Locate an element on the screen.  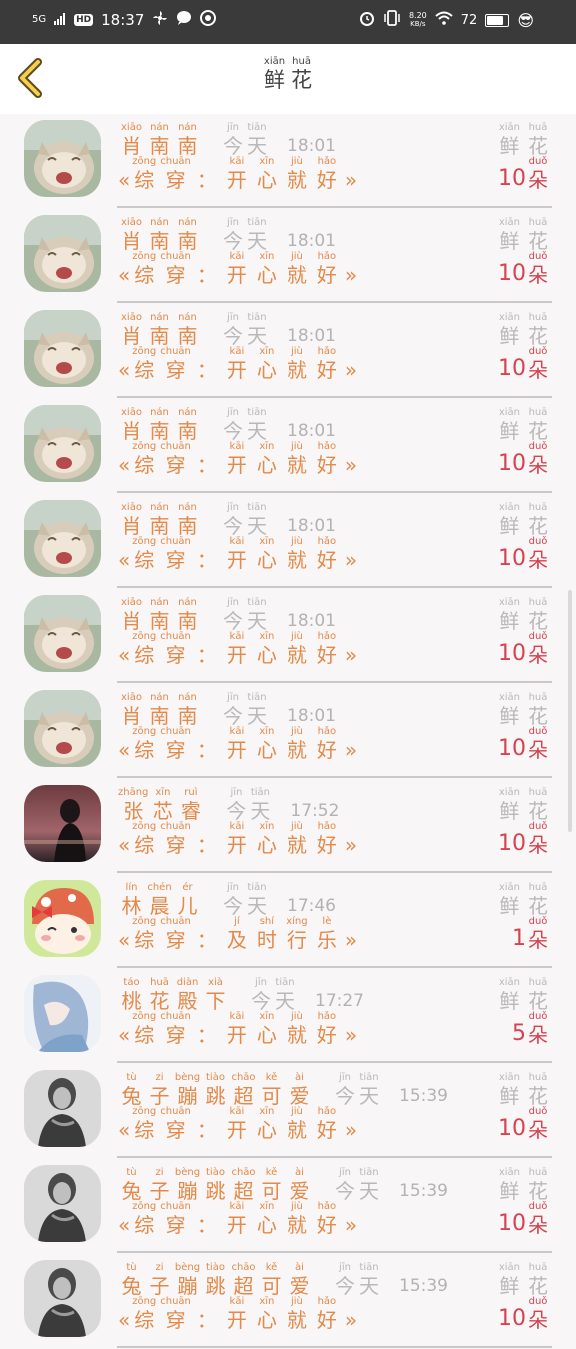
scrollbar is located at coordinates (570, 711).